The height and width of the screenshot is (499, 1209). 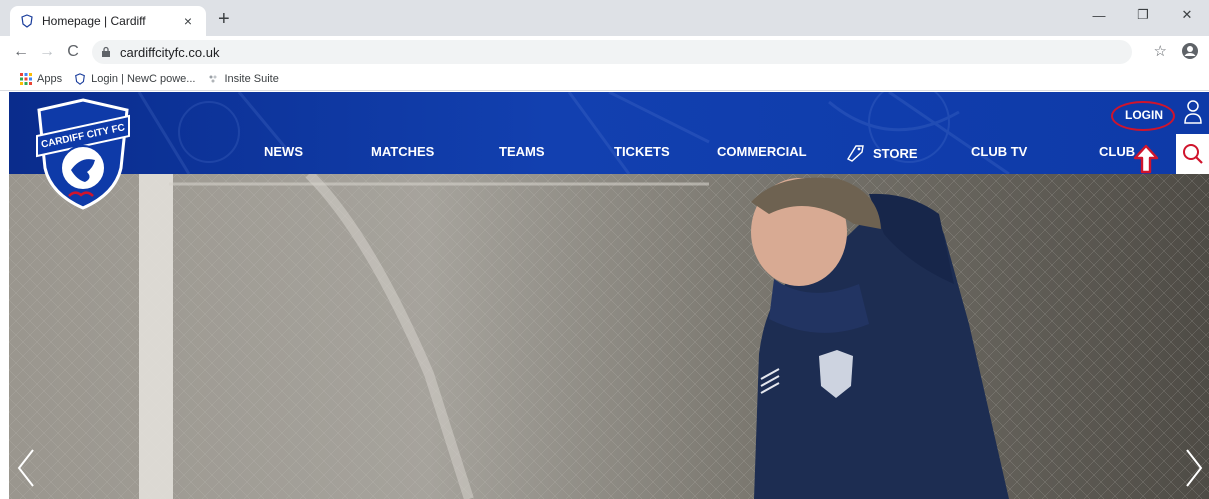 What do you see at coordinates (1194, 468) in the screenshot?
I see `carousel-next-icon` at bounding box center [1194, 468].